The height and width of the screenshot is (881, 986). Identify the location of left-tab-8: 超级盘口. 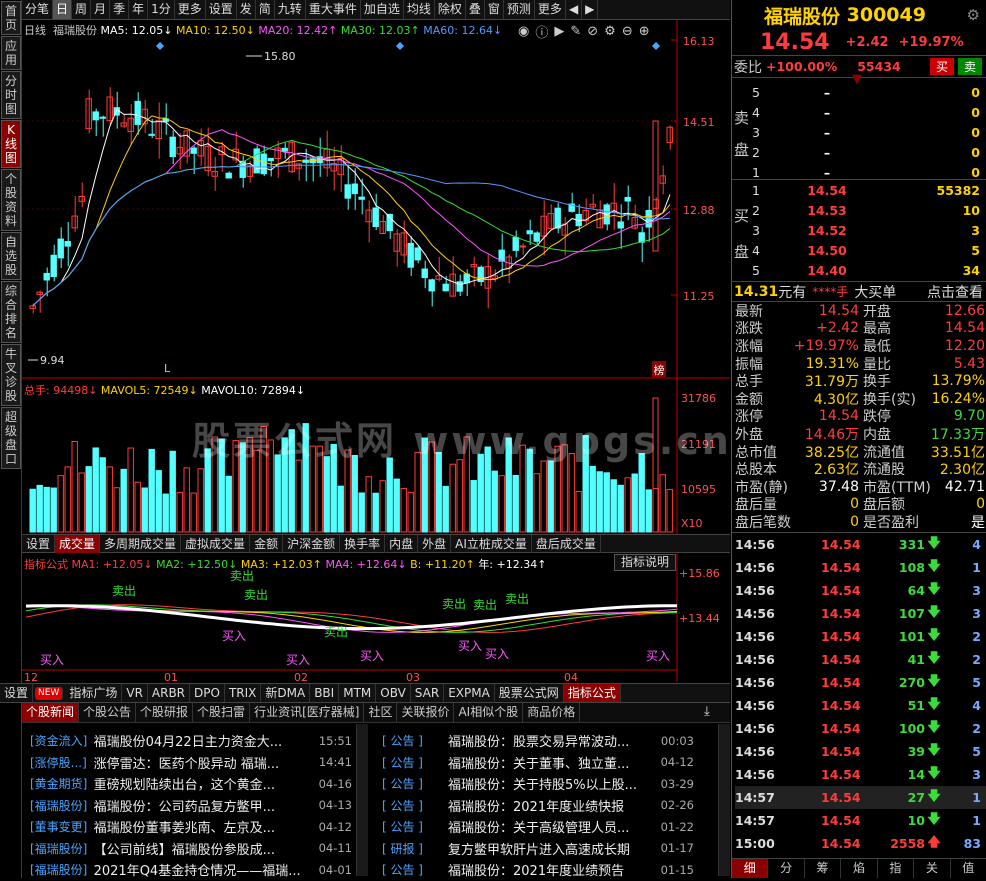
(11, 438).